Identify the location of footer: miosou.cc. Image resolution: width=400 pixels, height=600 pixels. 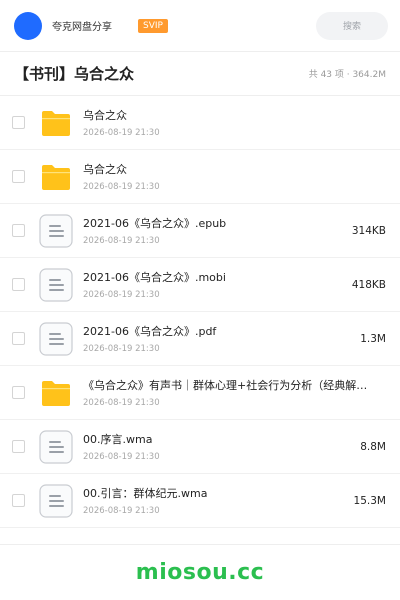
(200, 572).